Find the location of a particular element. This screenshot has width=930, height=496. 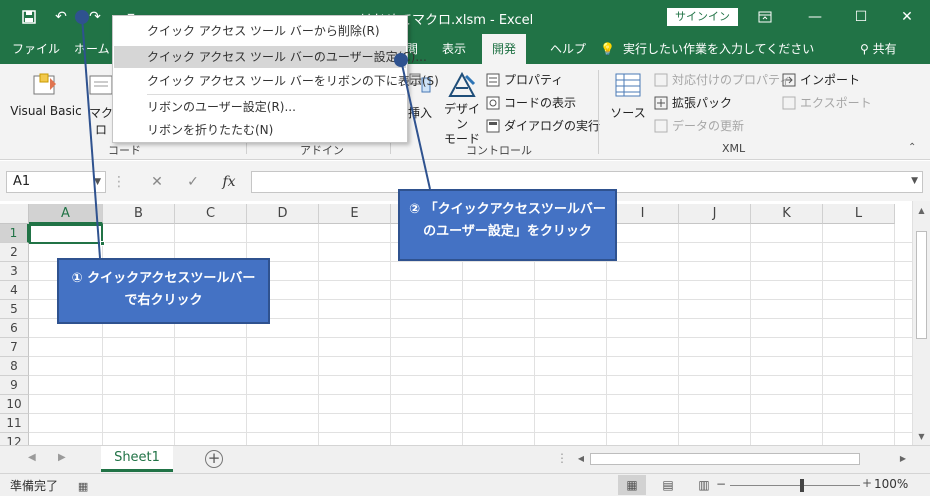

zoom-slider is located at coordinates (795, 485).